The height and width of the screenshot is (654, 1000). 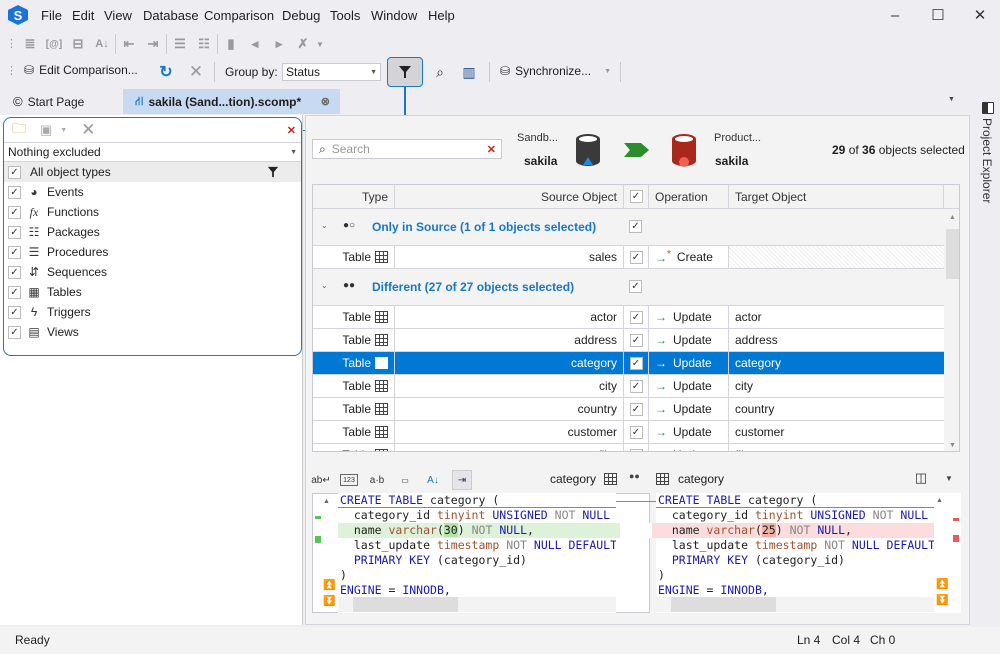 I want to click on menu-edit: Edit, so click(x=83, y=15).